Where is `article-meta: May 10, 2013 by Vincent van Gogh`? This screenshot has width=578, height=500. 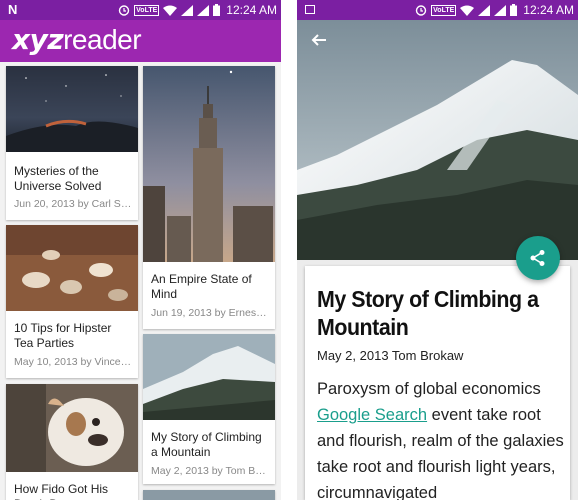 article-meta: May 10, 2013 by Vincent van Gogh is located at coordinates (73, 362).